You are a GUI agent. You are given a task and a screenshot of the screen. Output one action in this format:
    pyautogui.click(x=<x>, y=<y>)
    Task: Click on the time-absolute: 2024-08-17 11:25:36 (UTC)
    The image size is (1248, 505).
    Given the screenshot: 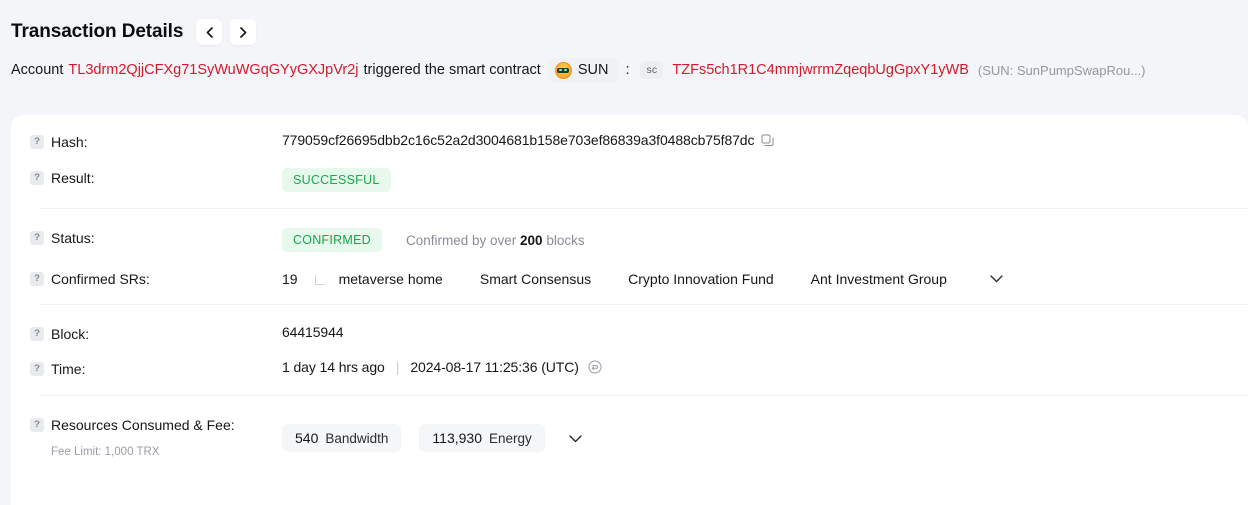 What is the action you would take?
    pyautogui.click(x=494, y=367)
    